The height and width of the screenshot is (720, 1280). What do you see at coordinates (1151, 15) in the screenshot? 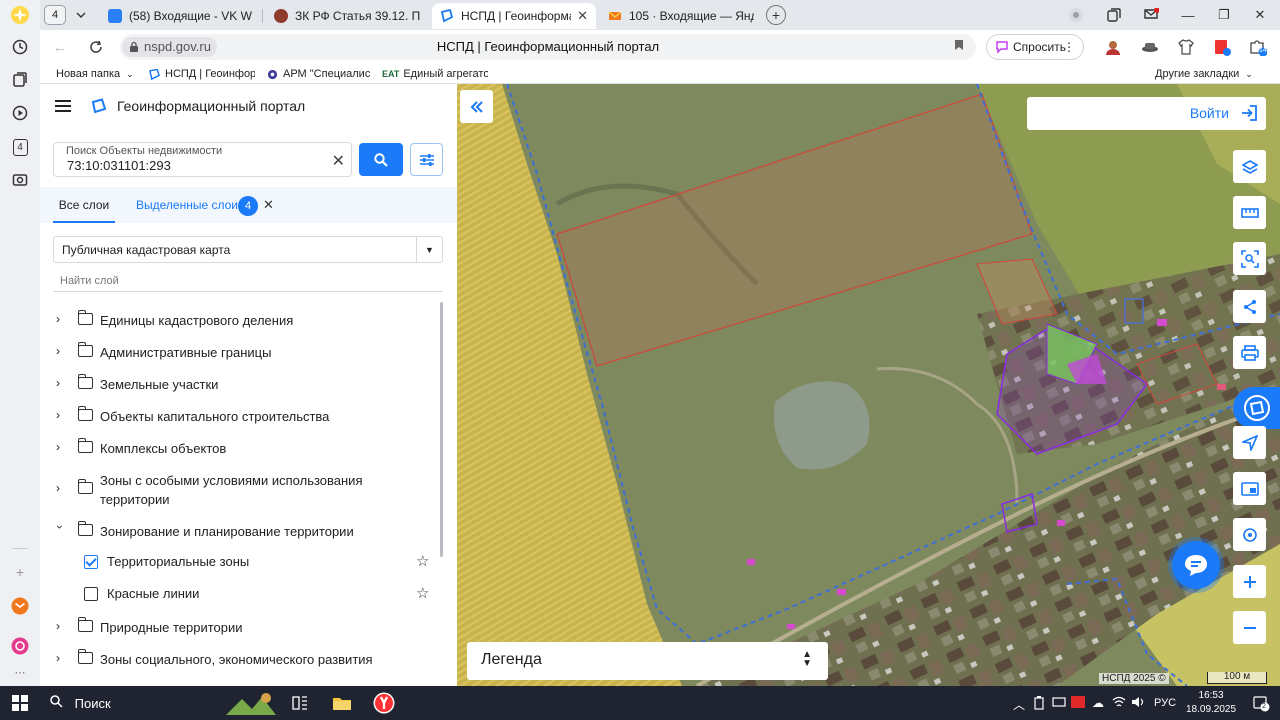
I see `notifications-icon` at bounding box center [1151, 15].